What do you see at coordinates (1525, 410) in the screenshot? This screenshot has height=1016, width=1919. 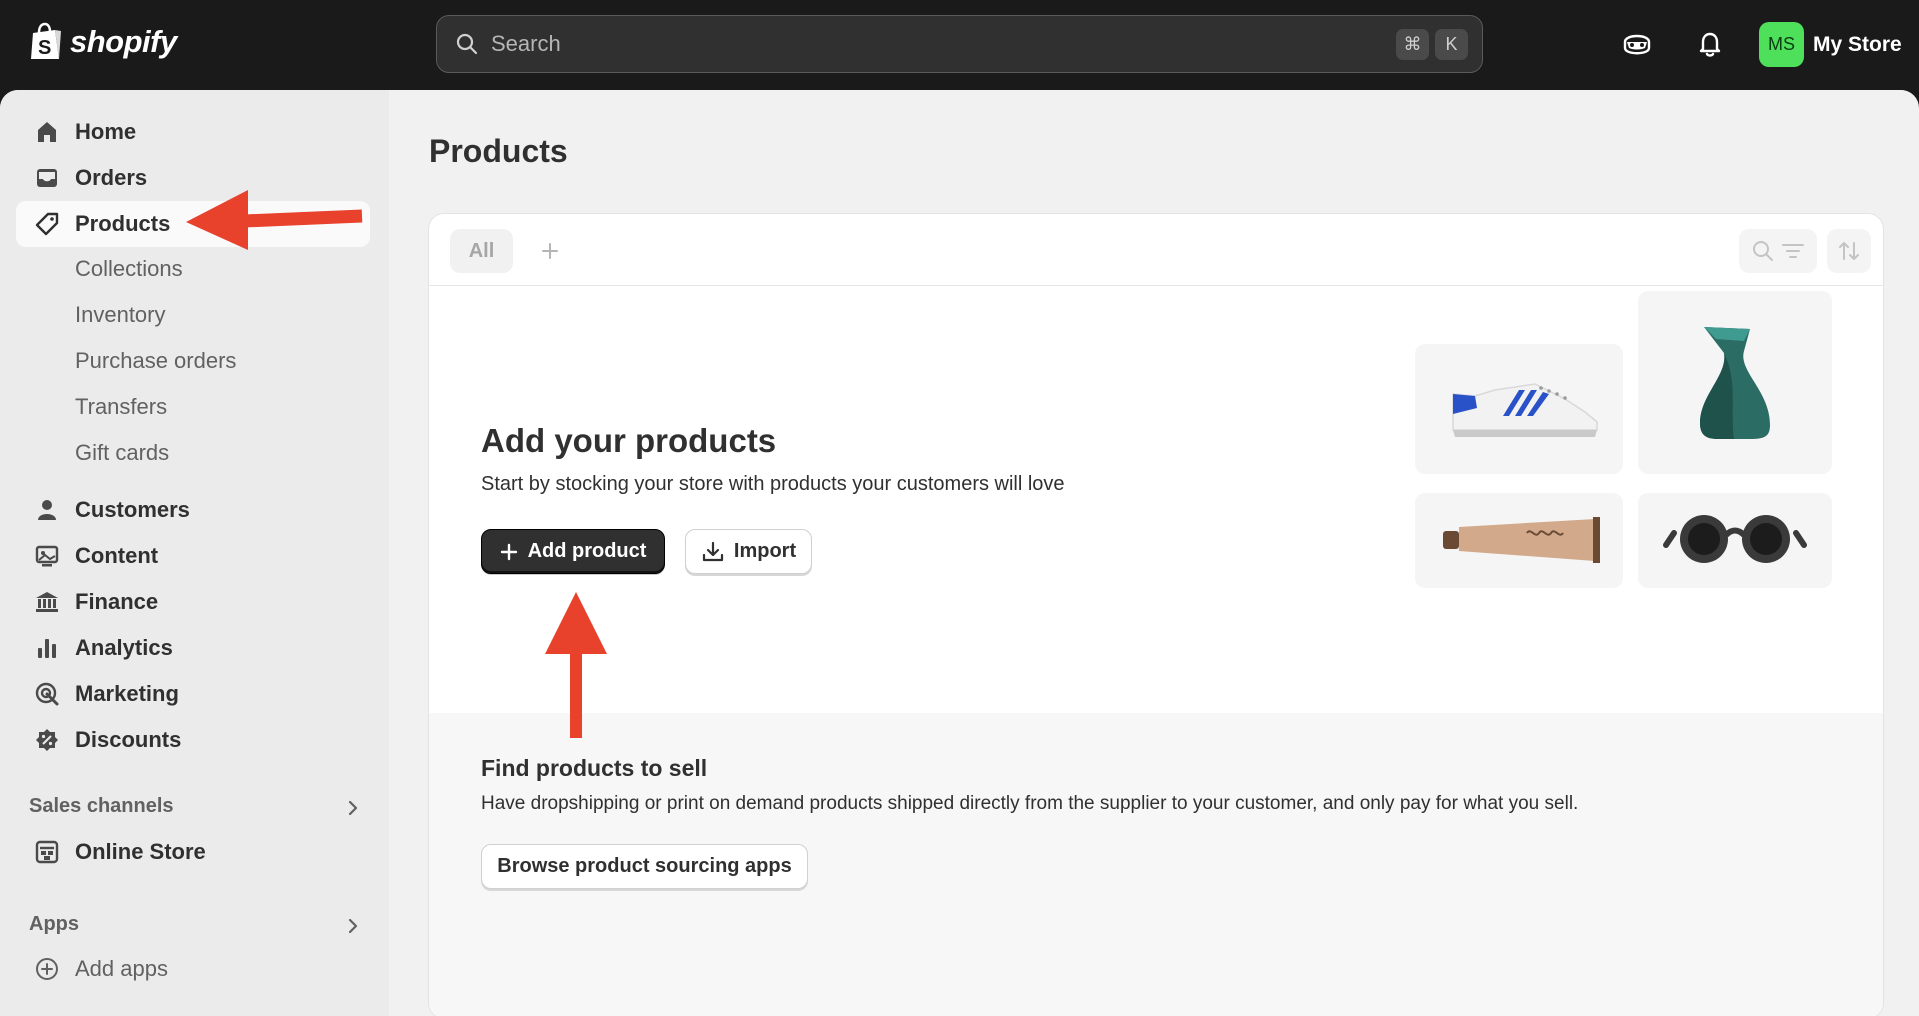 I see `sneaker-icon` at bounding box center [1525, 410].